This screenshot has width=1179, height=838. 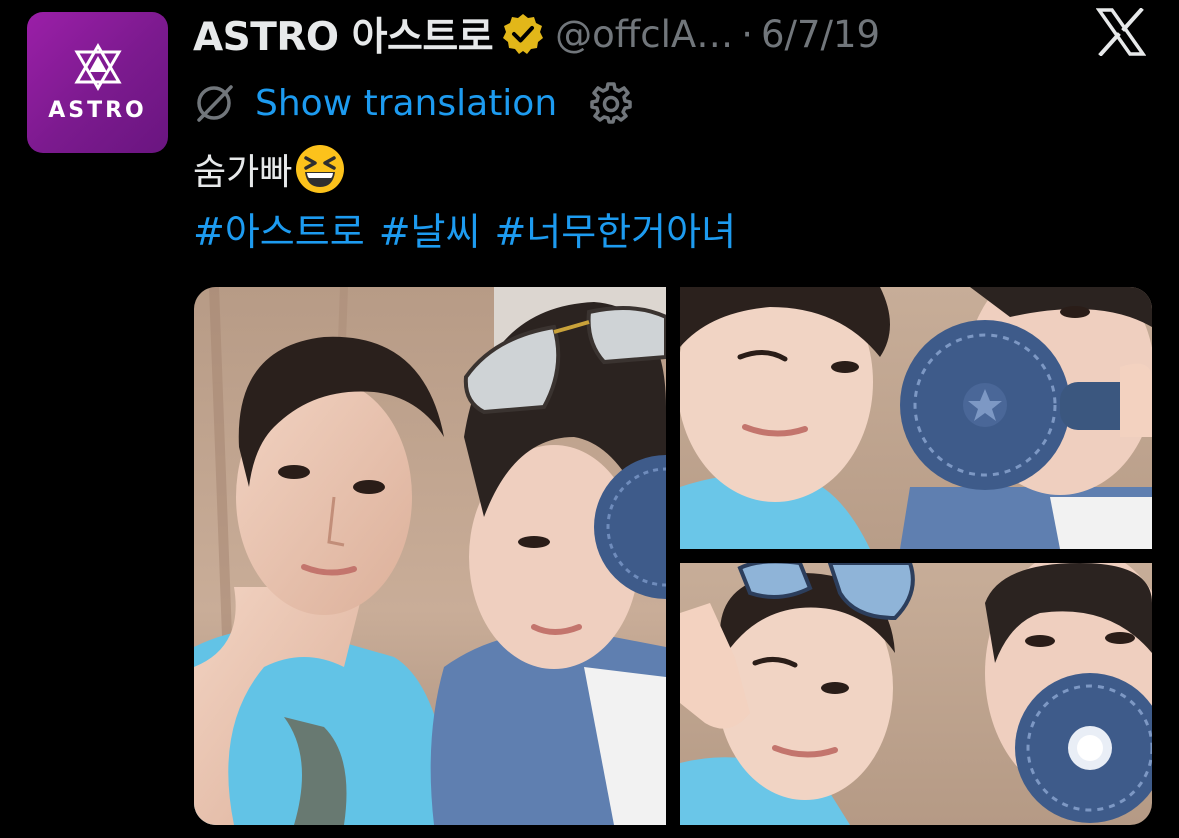 What do you see at coordinates (279, 228) in the screenshot?
I see `hashtag-astro: #아스트로` at bounding box center [279, 228].